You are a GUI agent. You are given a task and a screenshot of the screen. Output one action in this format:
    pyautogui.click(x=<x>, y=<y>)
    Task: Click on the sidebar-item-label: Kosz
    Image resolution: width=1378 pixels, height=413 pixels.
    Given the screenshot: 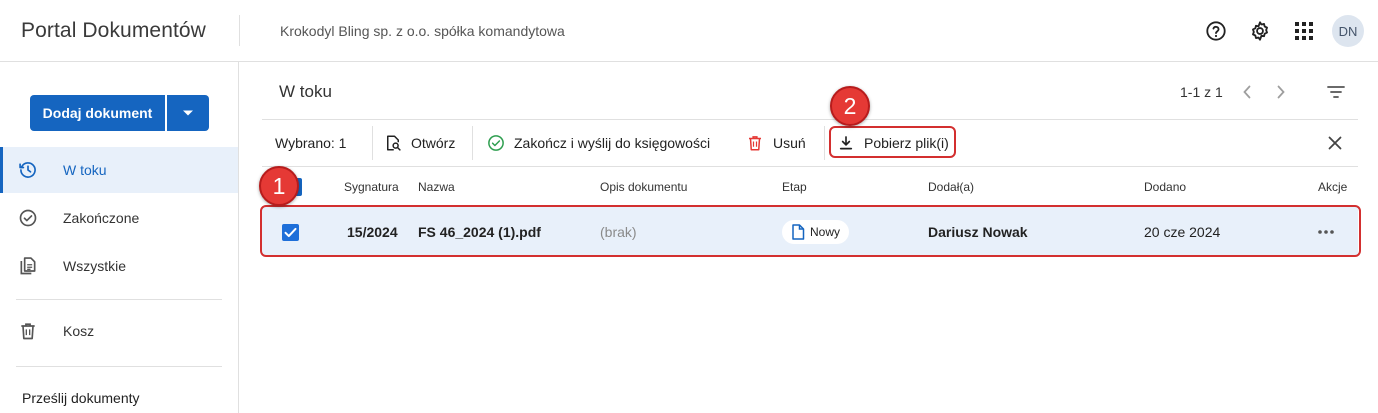 What is the action you would take?
    pyautogui.click(x=79, y=331)
    